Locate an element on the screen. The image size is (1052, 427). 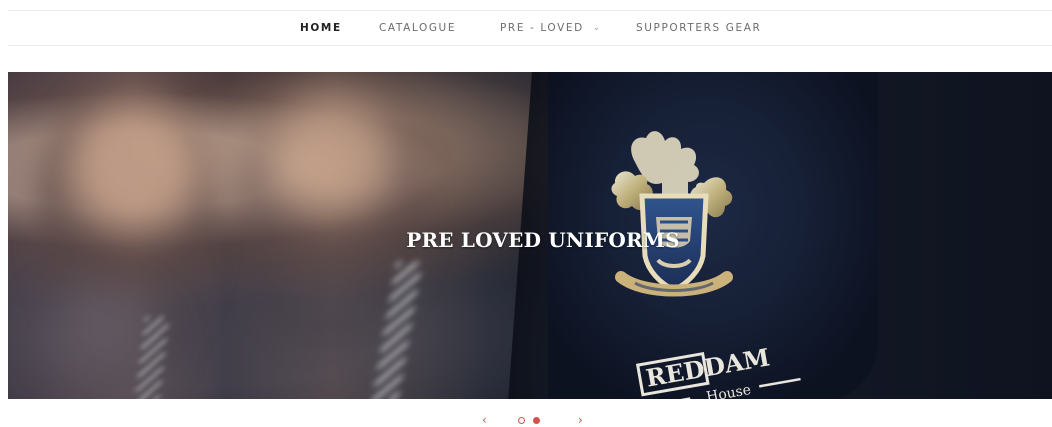
school-crest-icon is located at coordinates (672, 214).